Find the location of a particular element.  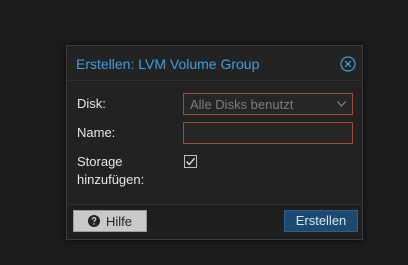

add-storage-checkbox is located at coordinates (190, 161).